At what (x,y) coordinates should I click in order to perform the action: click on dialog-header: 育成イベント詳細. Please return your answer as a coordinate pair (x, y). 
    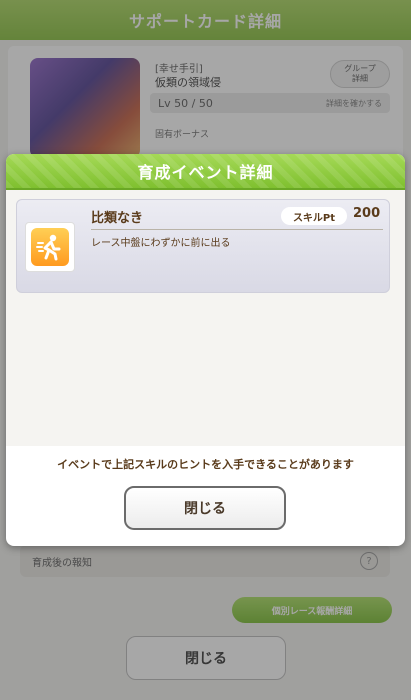
    Looking at the image, I should click on (205, 172).